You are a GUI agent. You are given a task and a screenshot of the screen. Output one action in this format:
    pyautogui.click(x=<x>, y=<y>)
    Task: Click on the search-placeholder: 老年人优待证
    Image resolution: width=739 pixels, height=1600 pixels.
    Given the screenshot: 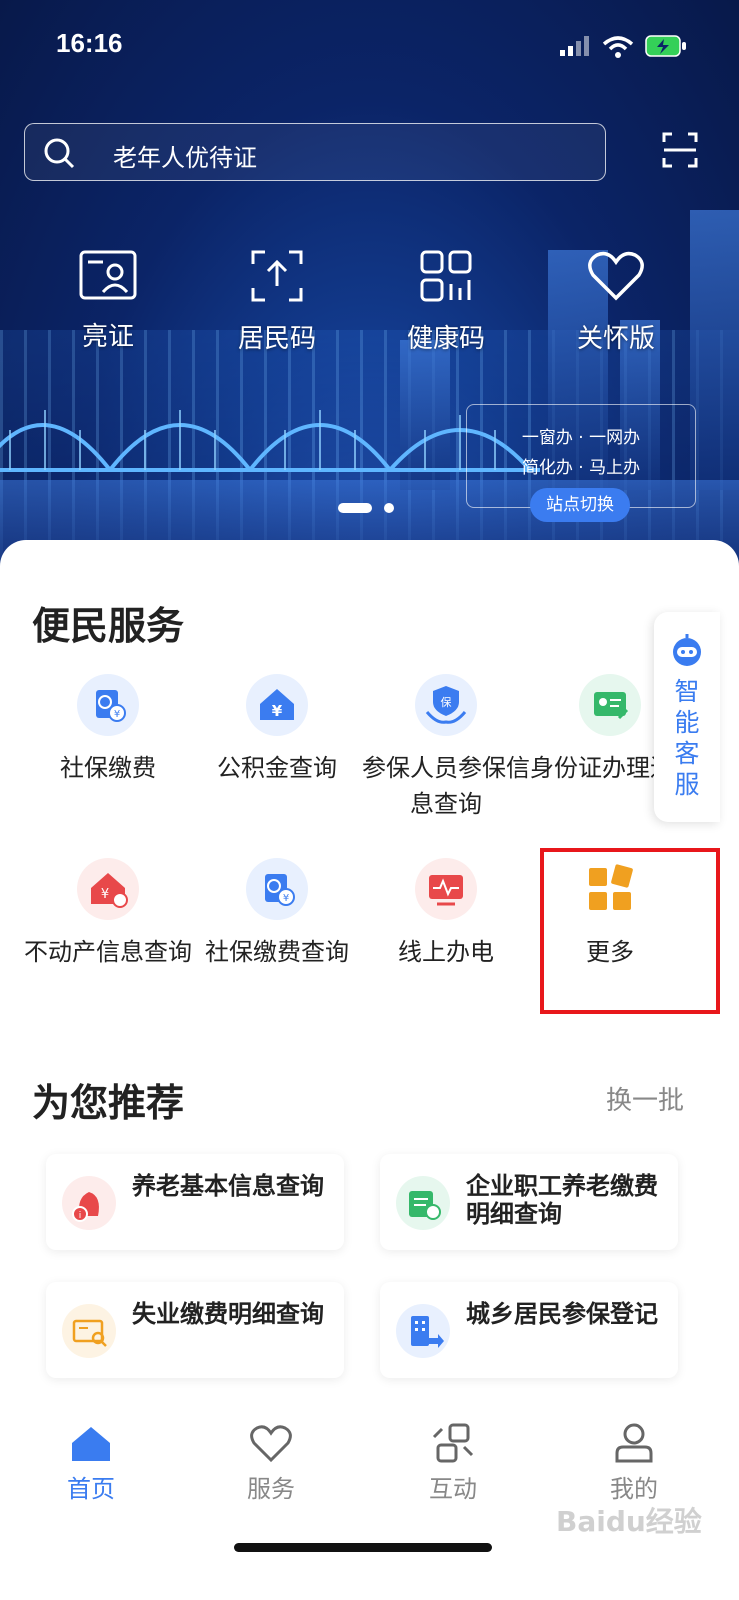 What is the action you would take?
    pyautogui.click(x=185, y=158)
    